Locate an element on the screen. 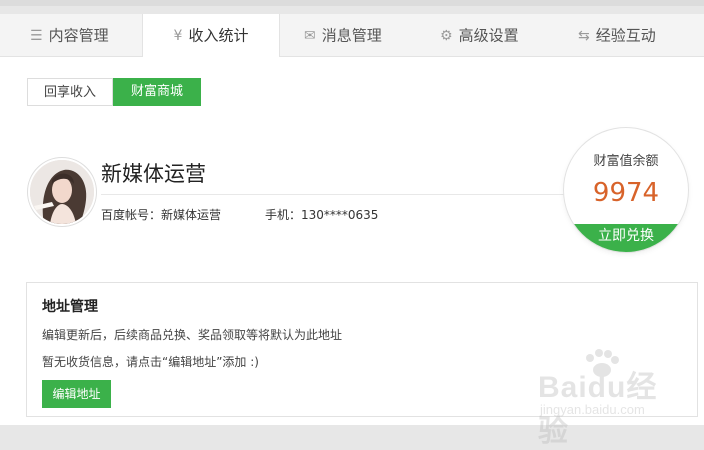  tab-income-stats: ¥ 收入统计 is located at coordinates (211, 35).